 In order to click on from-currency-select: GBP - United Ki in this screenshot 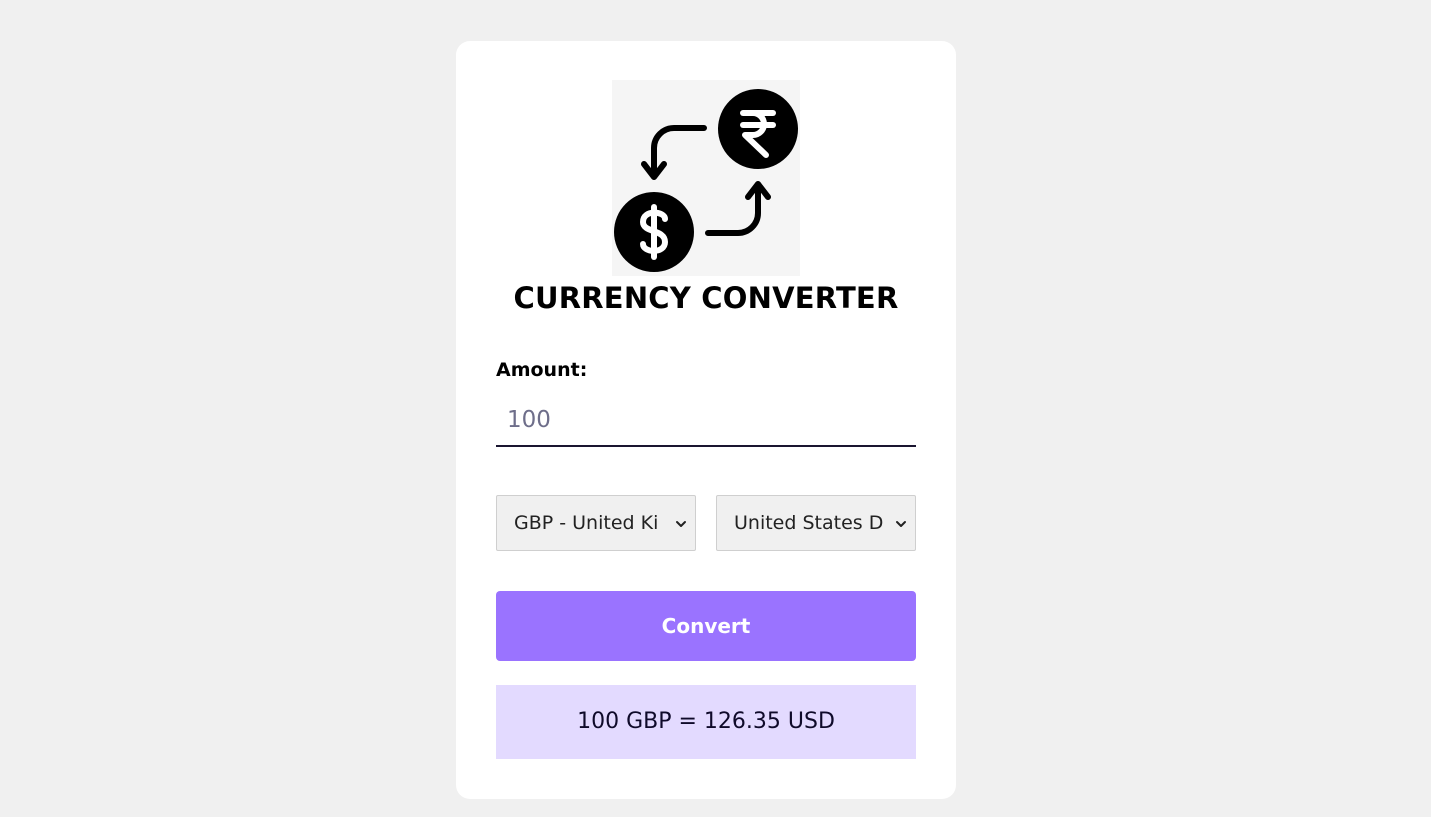, I will do `click(596, 523)`.